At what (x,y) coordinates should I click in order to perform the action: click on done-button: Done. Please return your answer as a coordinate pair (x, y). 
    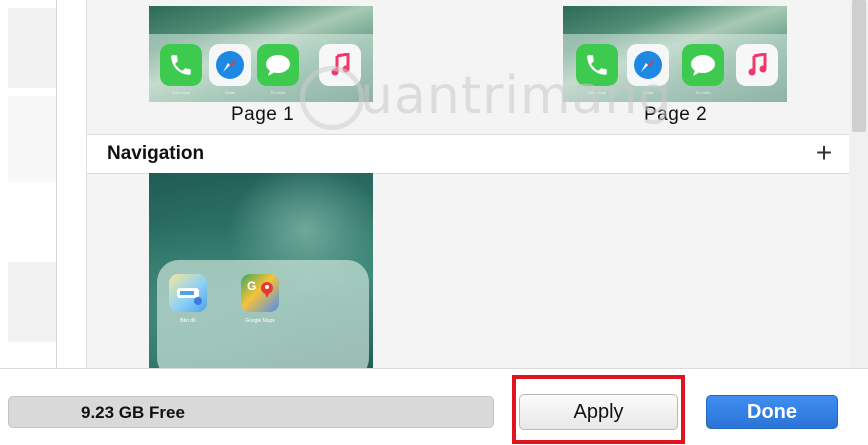
    Looking at the image, I should click on (772, 412).